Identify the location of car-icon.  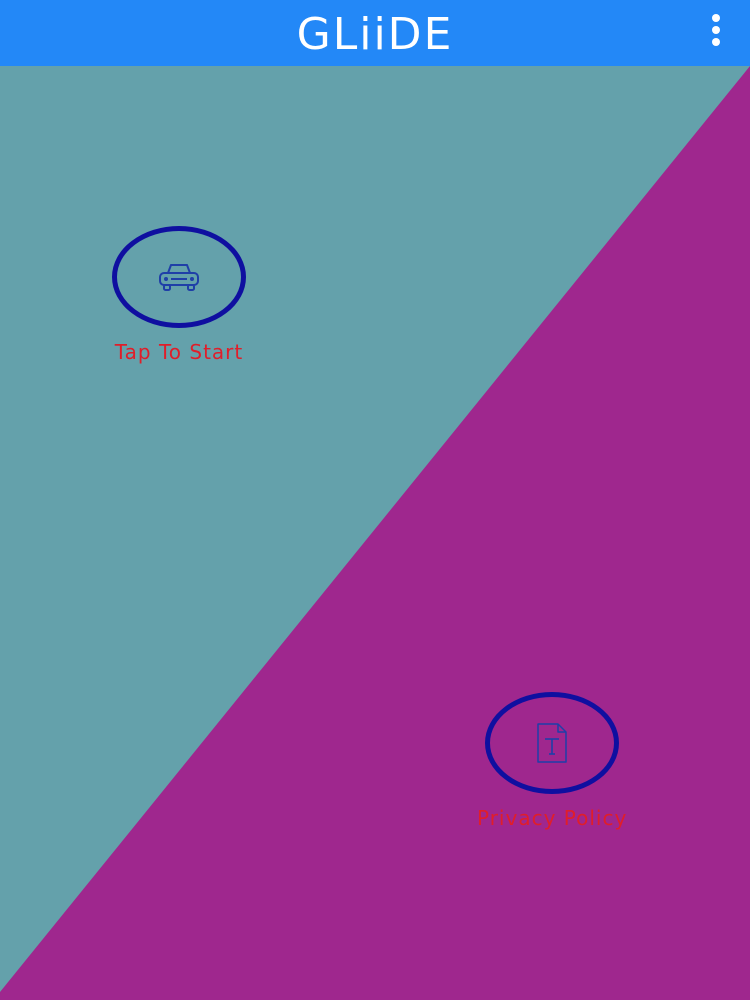
(179, 277).